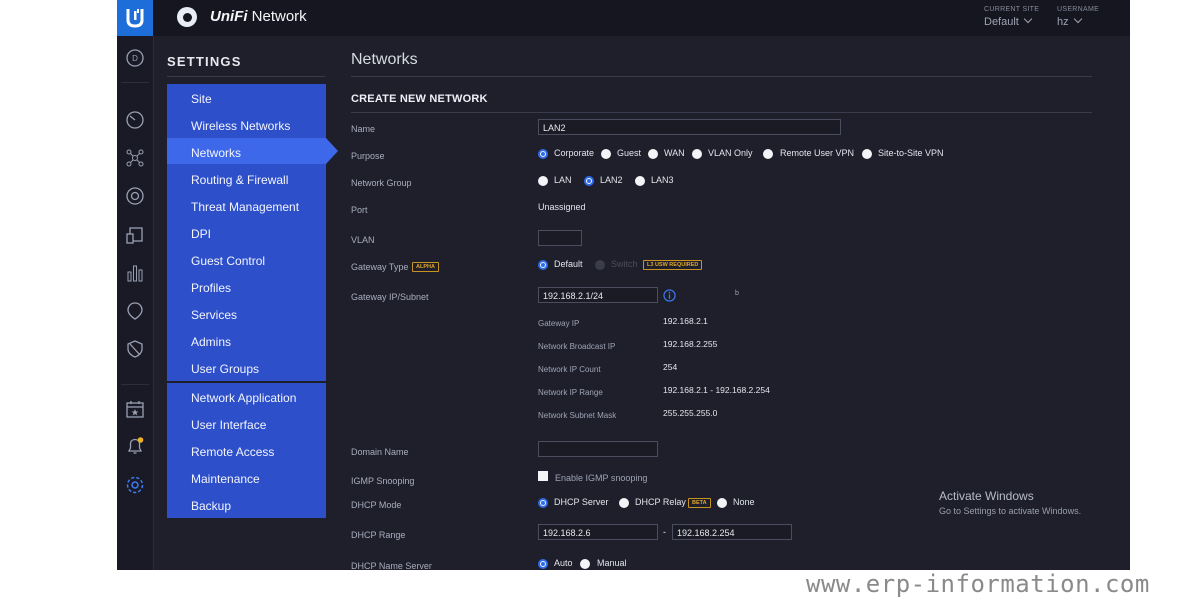 The image size is (1200, 600). Describe the element at coordinates (673, 265) in the screenshot. I see `l3-usw-required-badge: L3 USW REQUIRED` at that location.